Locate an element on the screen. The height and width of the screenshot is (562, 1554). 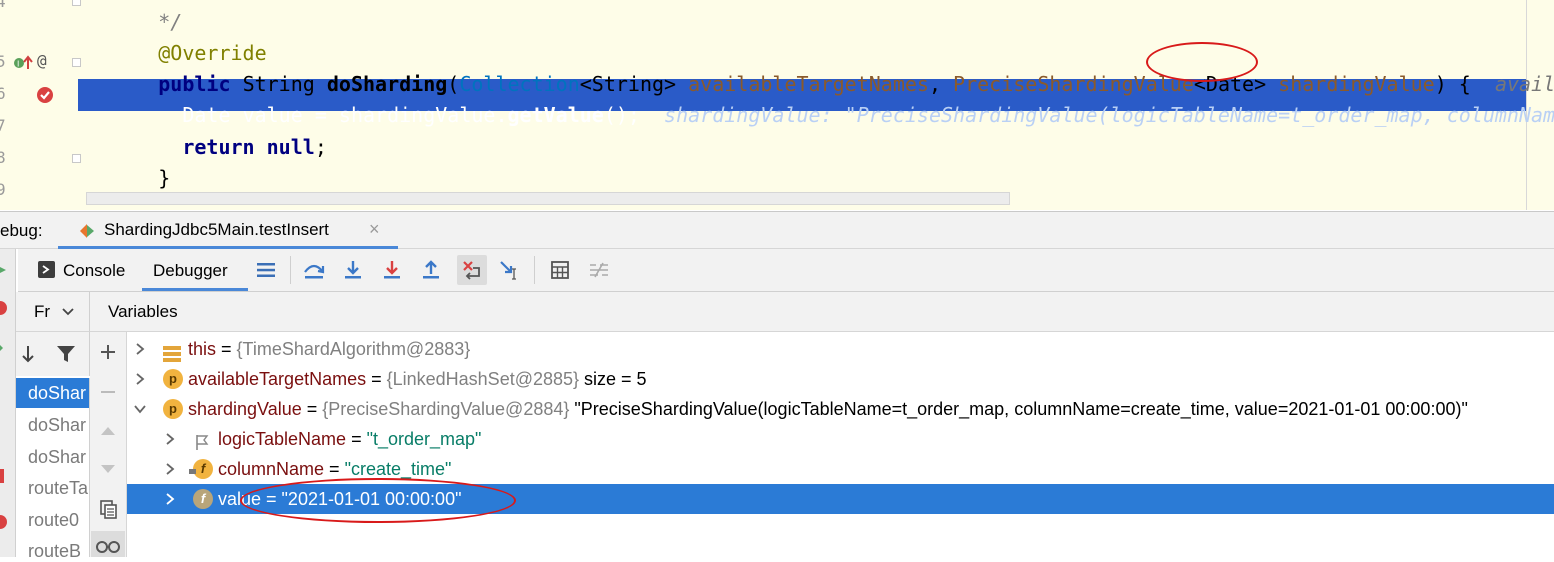
close-icon: × is located at coordinates (374, 229).